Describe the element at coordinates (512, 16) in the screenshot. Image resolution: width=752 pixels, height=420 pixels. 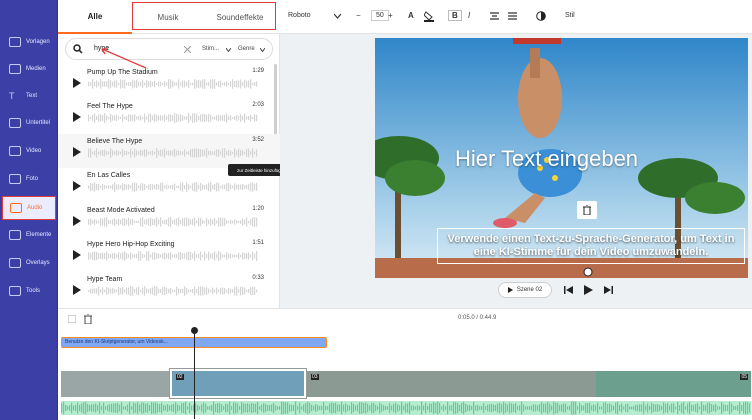
I see `list-icon` at that location.